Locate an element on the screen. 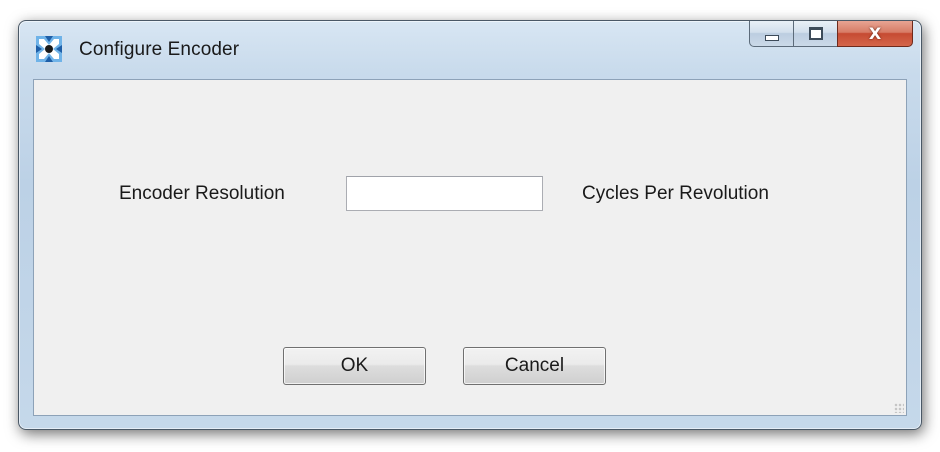 The image size is (940, 452). window-title: Configure Encoder is located at coordinates (159, 49).